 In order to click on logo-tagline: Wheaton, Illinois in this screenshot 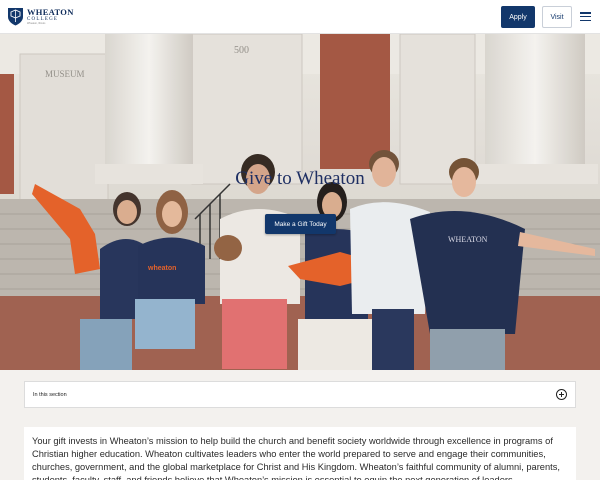, I will do `click(36, 23)`.